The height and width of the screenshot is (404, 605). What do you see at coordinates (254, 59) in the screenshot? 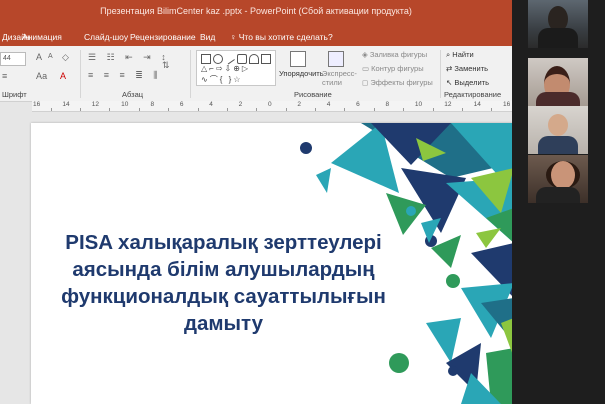
I see `arc-shape-icon` at bounding box center [254, 59].